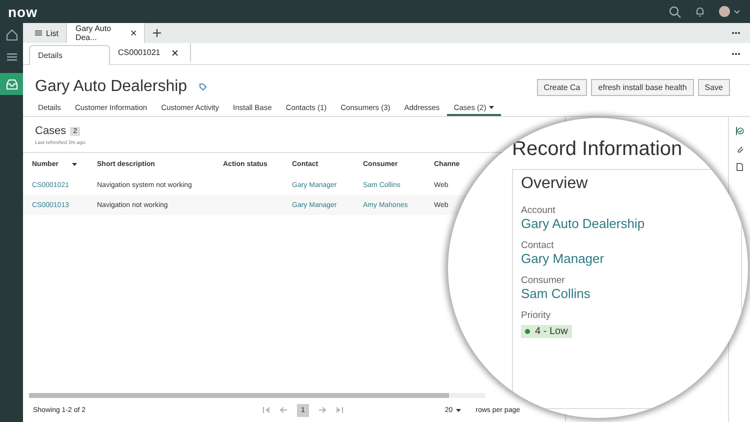 The width and height of the screenshot is (750, 422). Describe the element at coordinates (562, 87) in the screenshot. I see `action-button: Create Ca` at that location.